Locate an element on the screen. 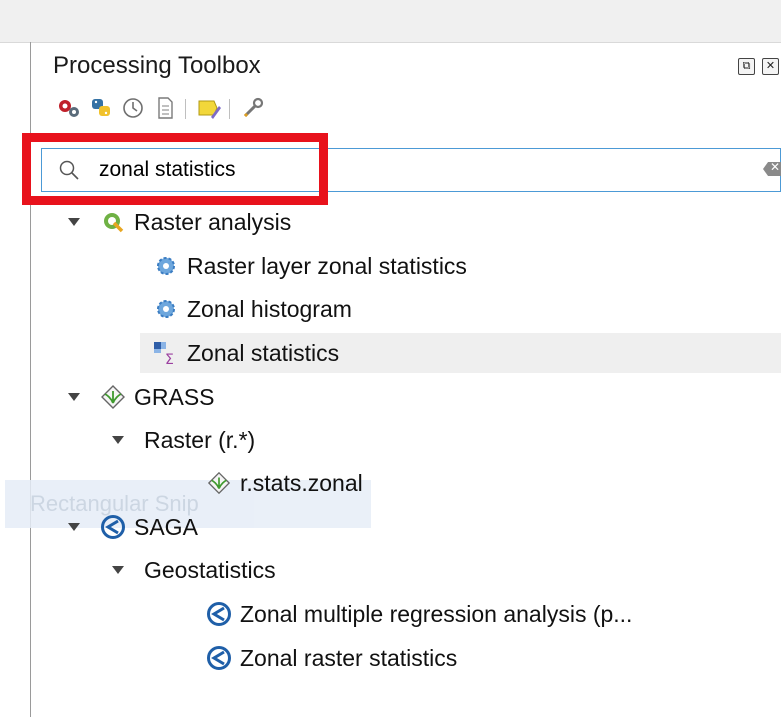  svg-text: Σ is located at coordinates (169, 359).